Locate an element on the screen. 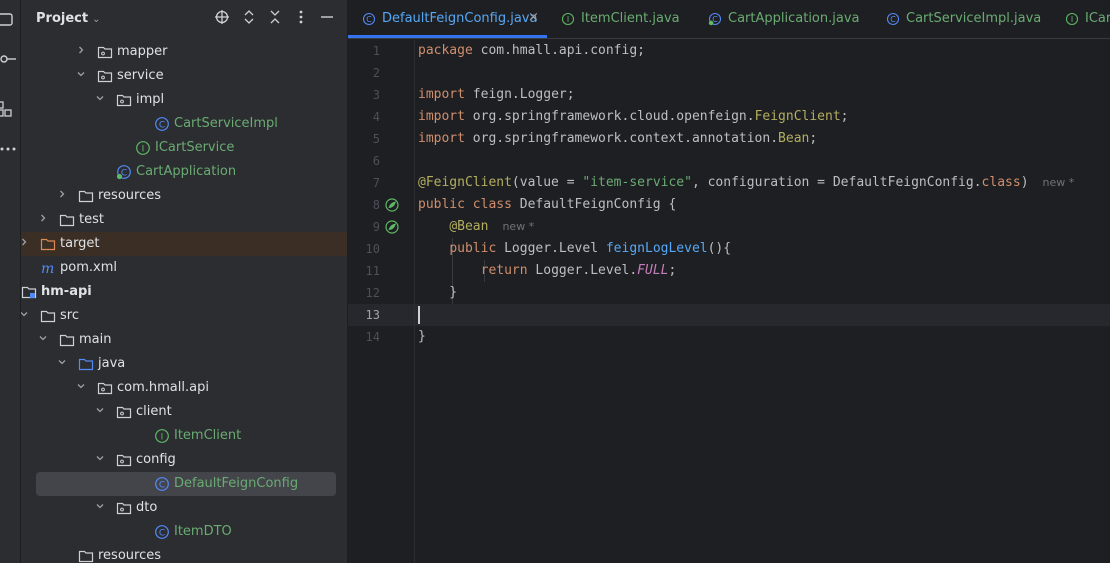  tree-item-icartservice: I ICartService is located at coordinates (184, 148).